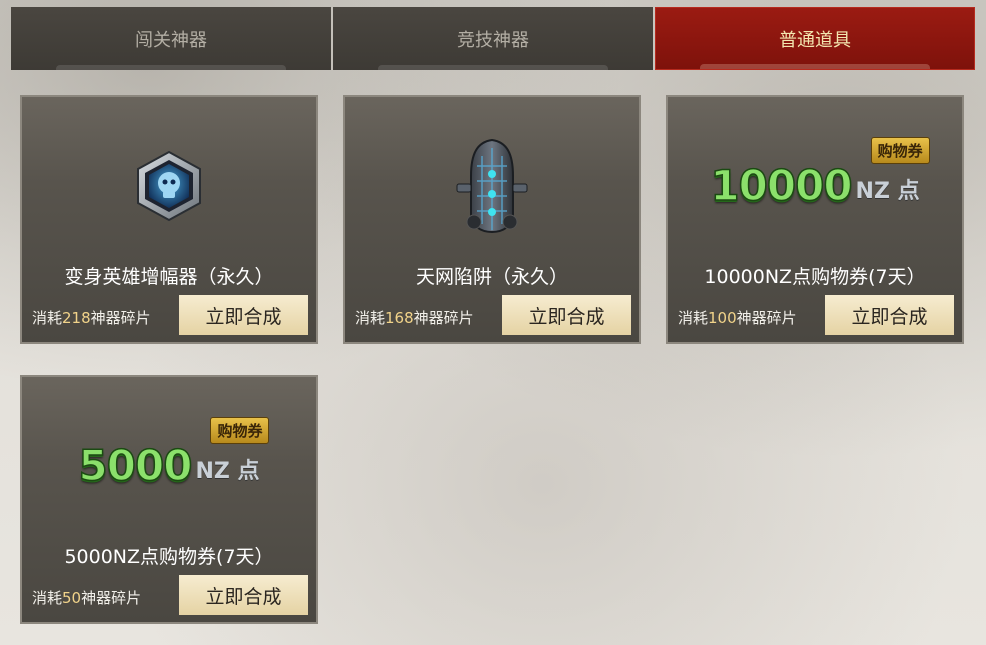 This screenshot has width=986, height=645. What do you see at coordinates (782, 185) in the screenshot?
I see `coupon-amount: 10000` at bounding box center [782, 185].